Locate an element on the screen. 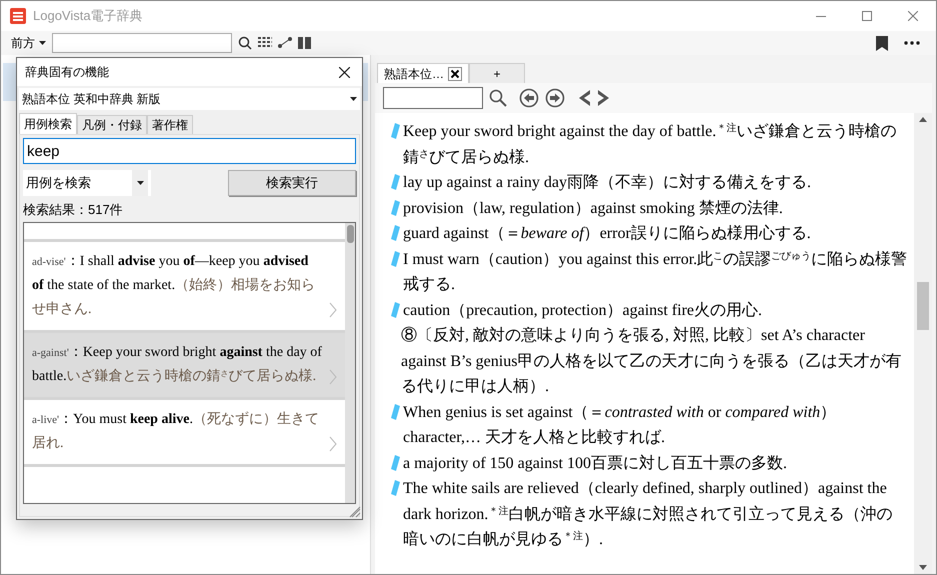 Image resolution: width=937 pixels, height=575 pixels. dialog-tab: 用例検索 is located at coordinates (48, 123).